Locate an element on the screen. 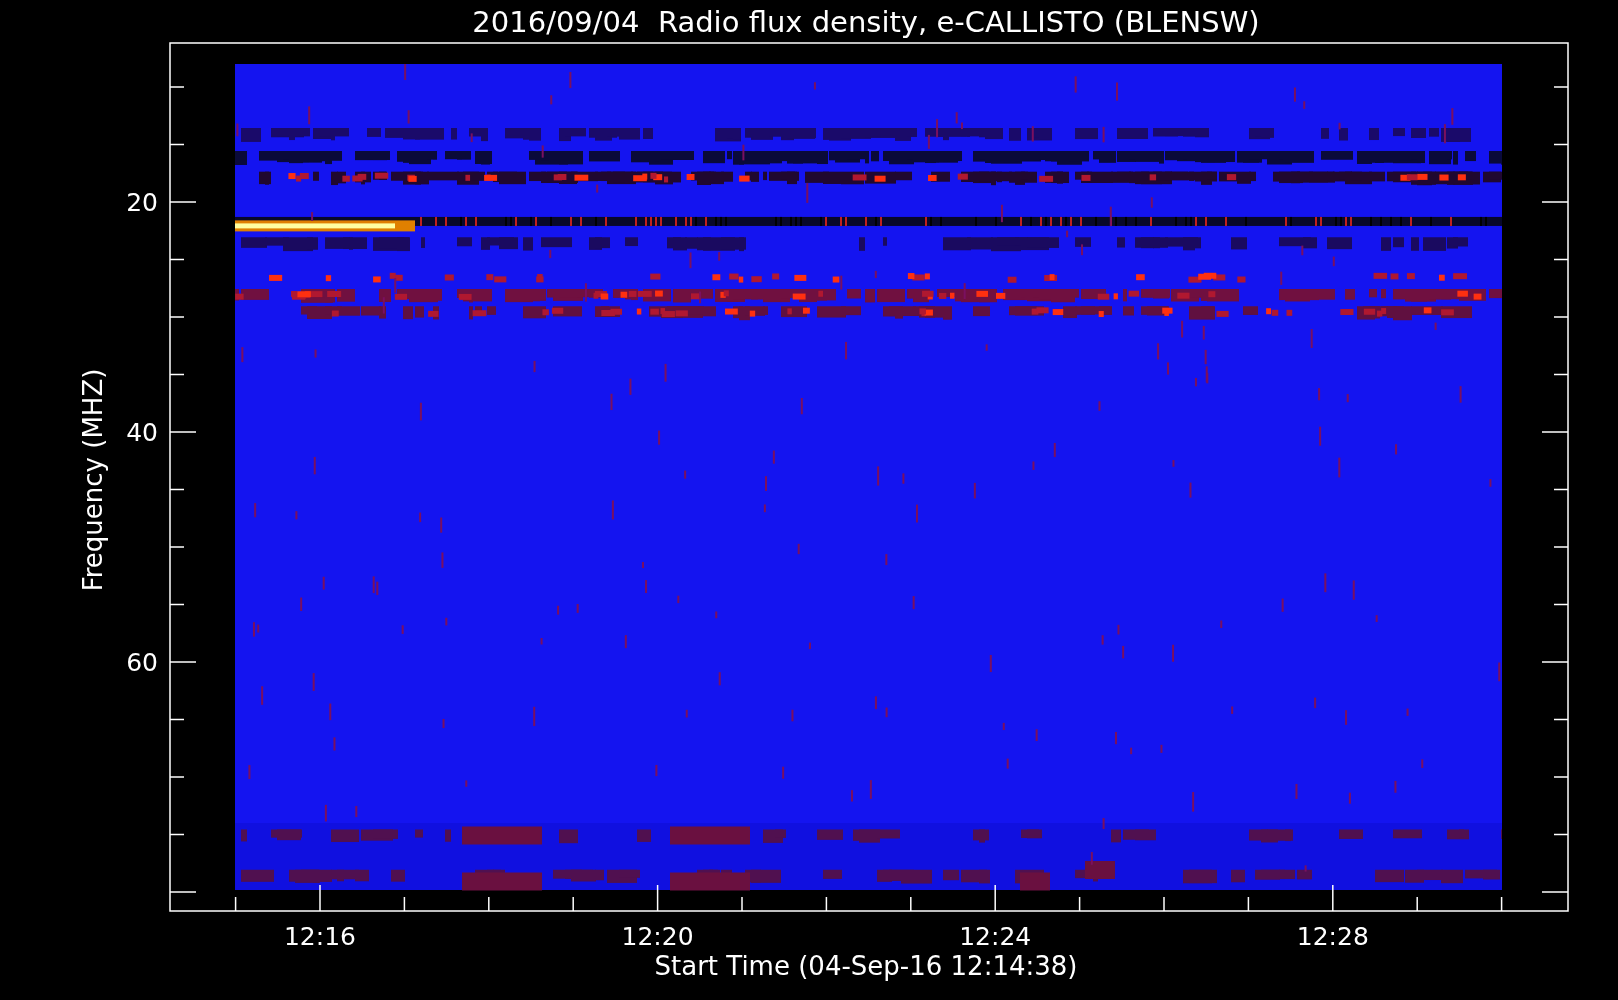 The image size is (1618, 1000). y-tick-label: 20 is located at coordinates (142, 202).